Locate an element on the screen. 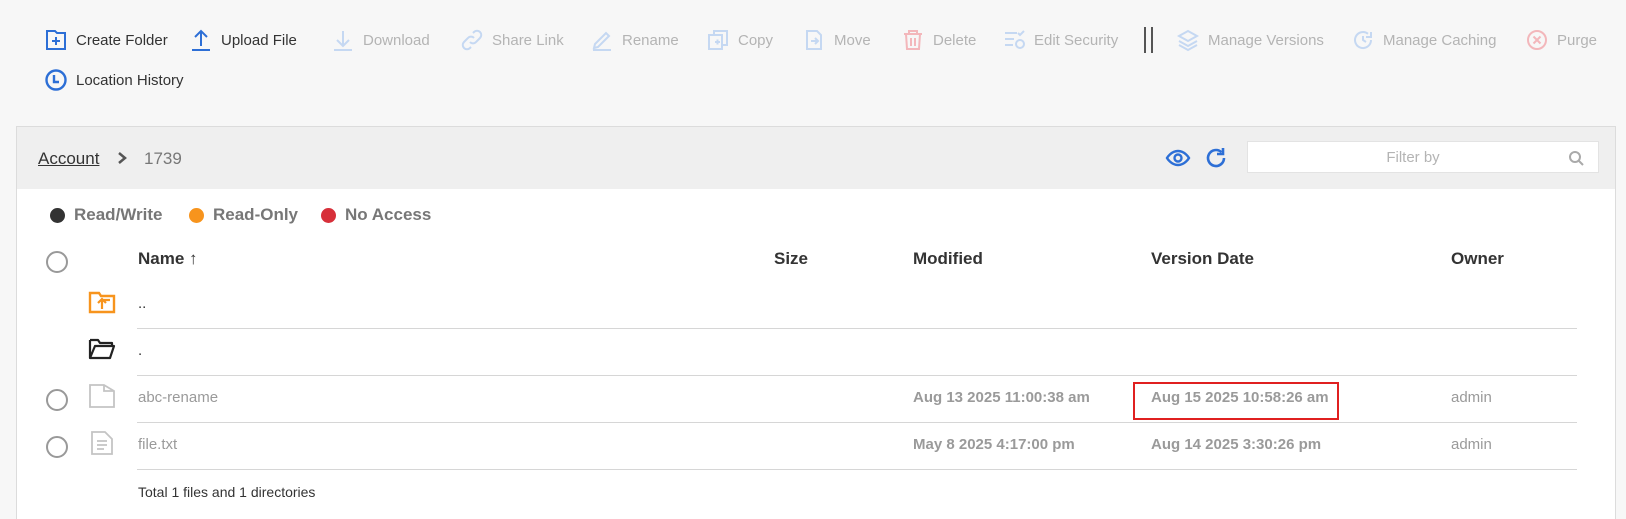 This screenshot has width=1626, height=519. breadcrumb-account-link: Account is located at coordinates (68, 159).